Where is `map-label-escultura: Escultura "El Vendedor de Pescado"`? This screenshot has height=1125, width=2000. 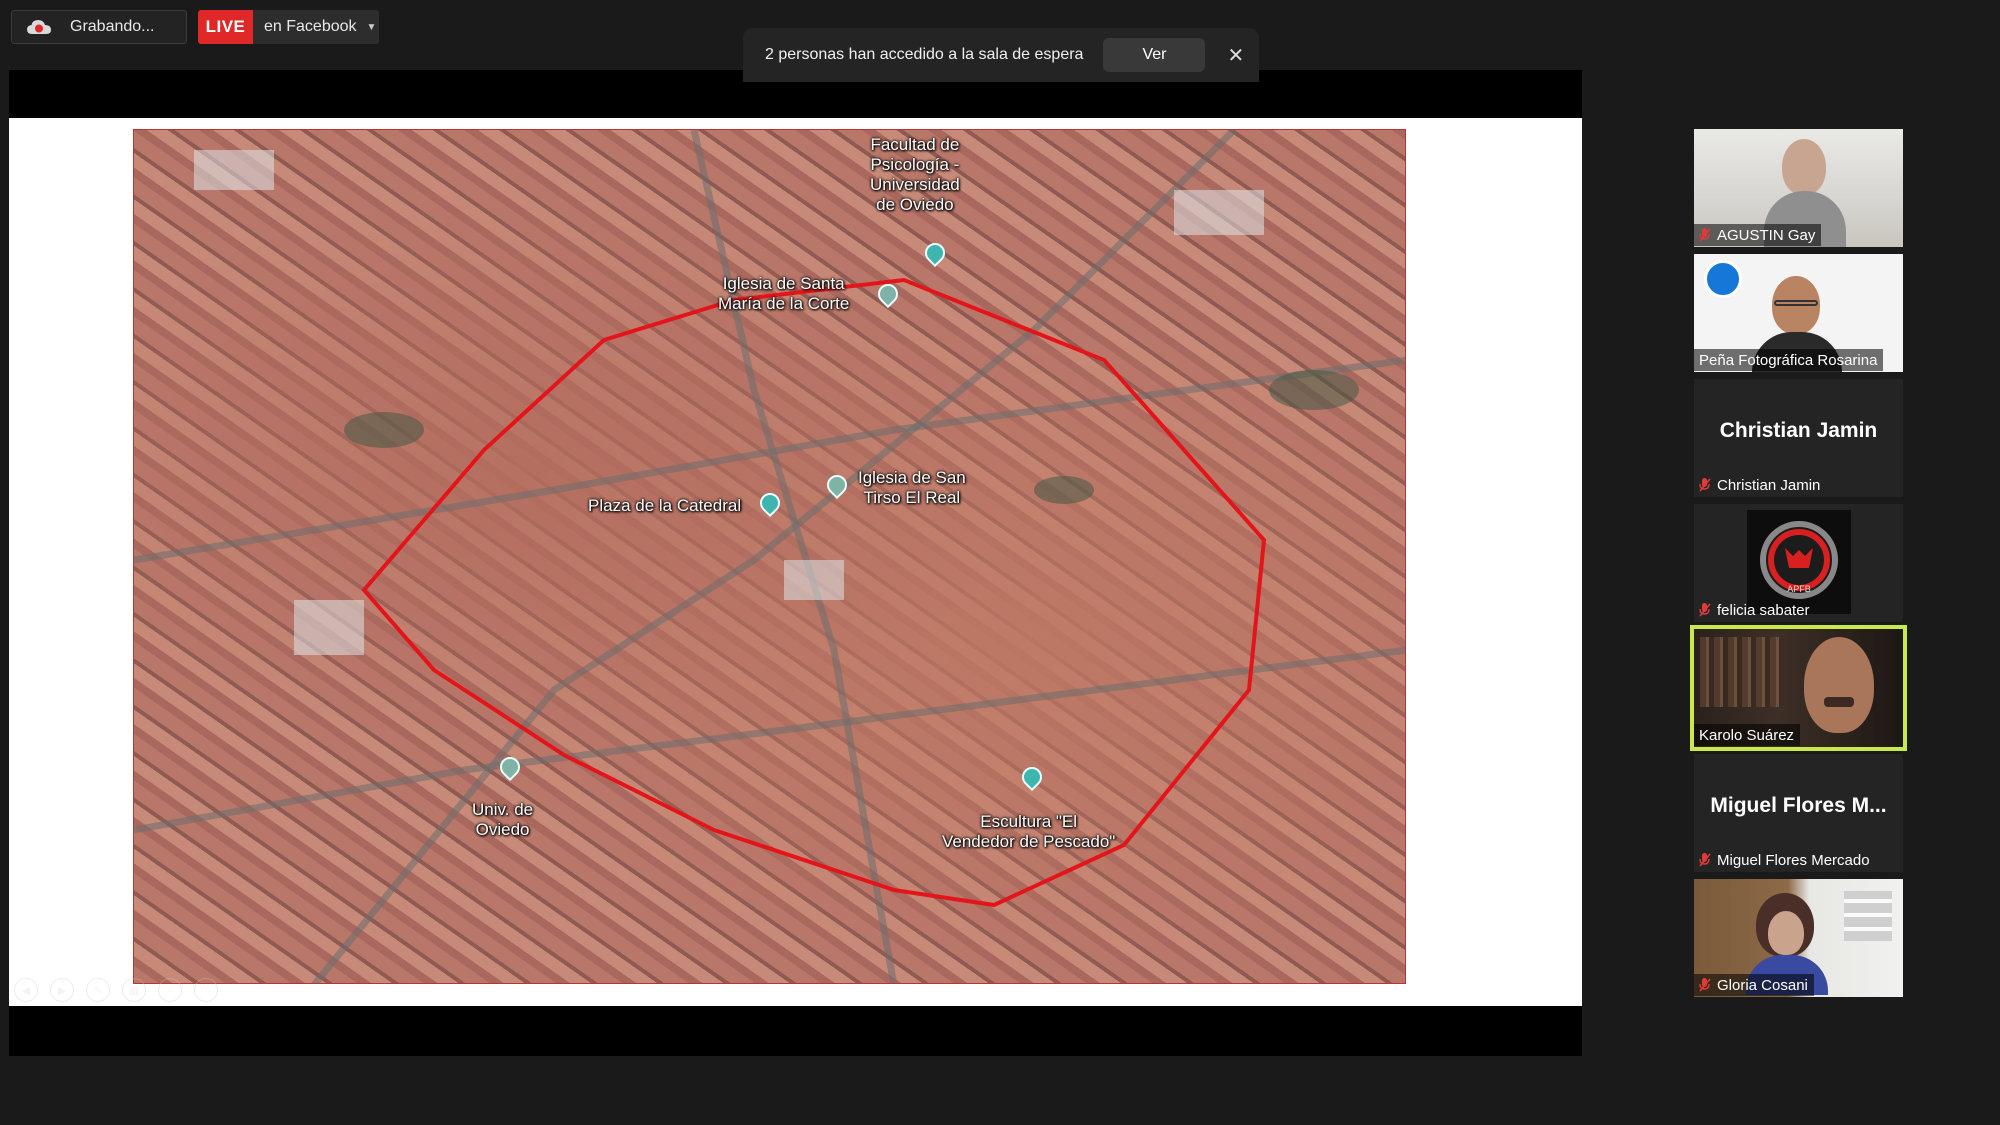 map-label-escultura: Escultura "El Vendedor de Pescado" is located at coordinates (1029, 831).